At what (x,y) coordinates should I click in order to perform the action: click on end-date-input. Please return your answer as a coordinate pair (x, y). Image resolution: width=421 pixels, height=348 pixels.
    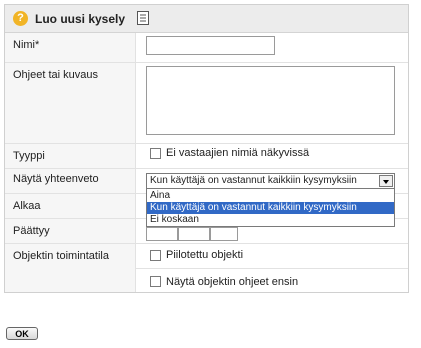
    Looking at the image, I should click on (224, 234).